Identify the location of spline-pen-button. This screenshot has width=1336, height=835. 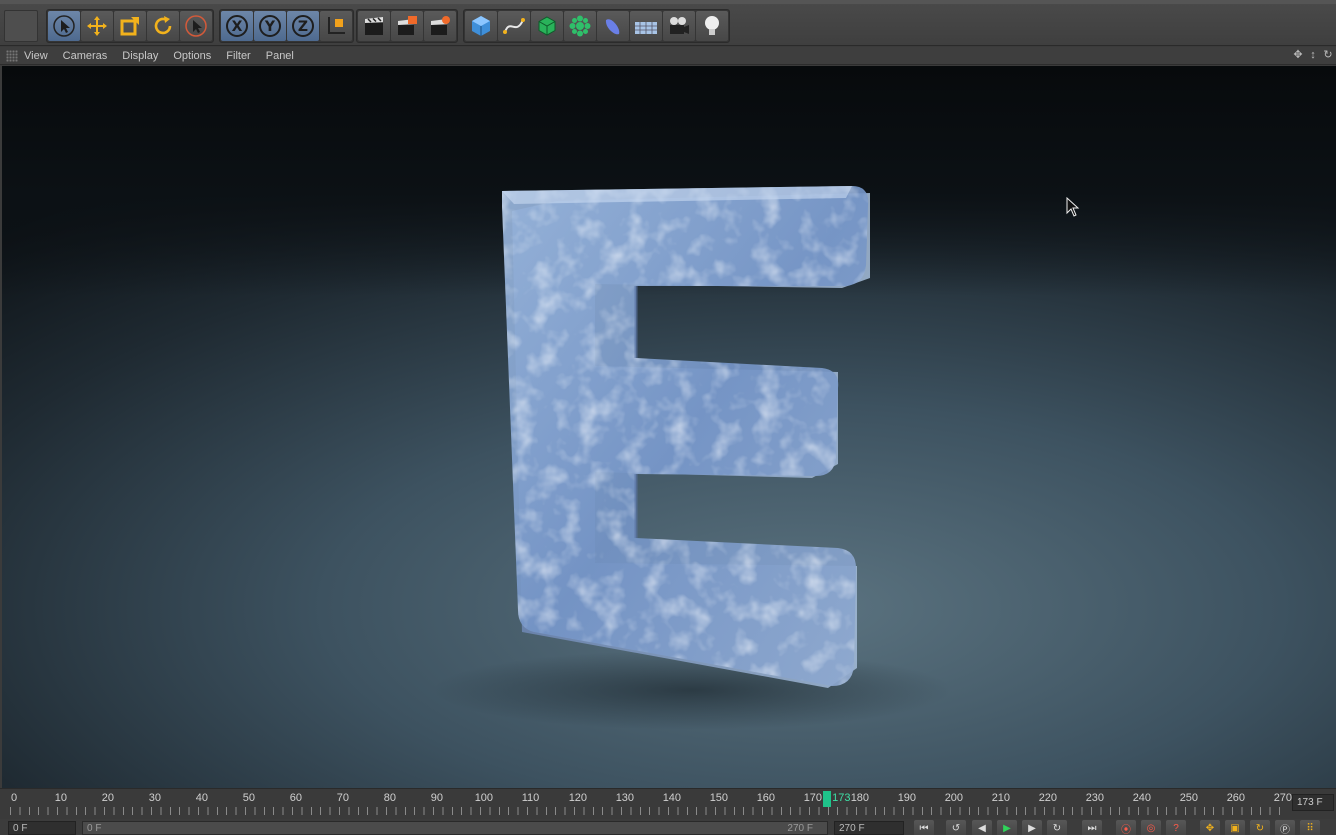
(514, 26).